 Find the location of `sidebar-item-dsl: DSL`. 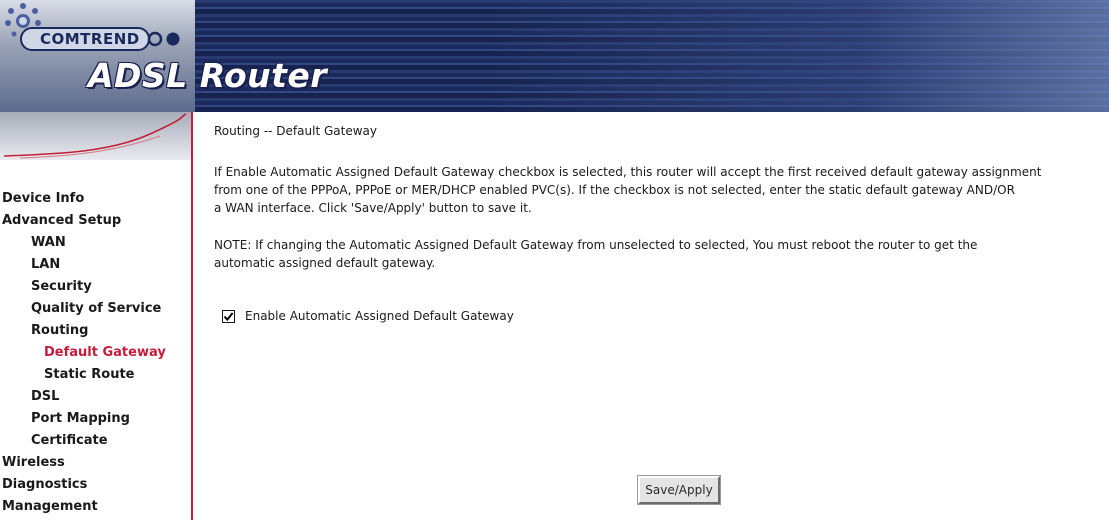

sidebar-item-dsl: DSL is located at coordinates (95, 397).